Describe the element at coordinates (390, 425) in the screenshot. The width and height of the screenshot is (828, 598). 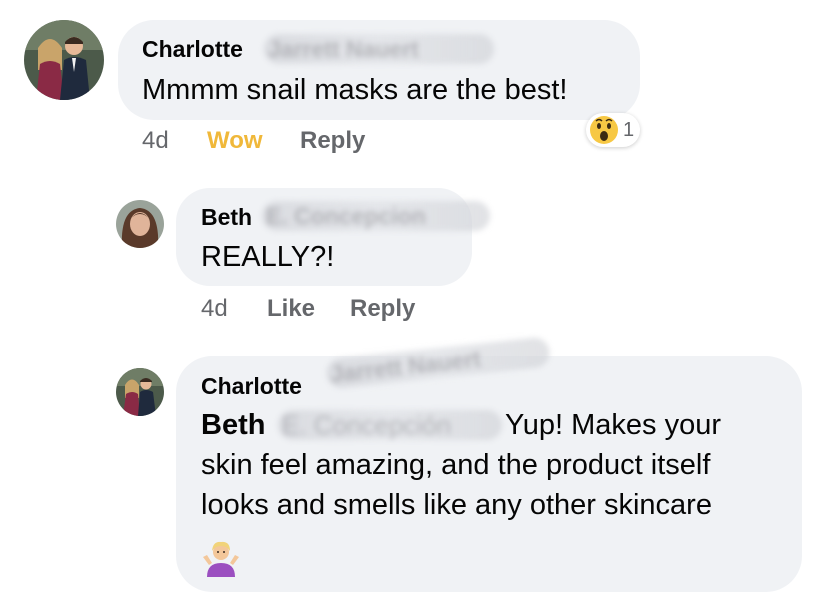
I see `redacted-mention: E. Concepción` at that location.